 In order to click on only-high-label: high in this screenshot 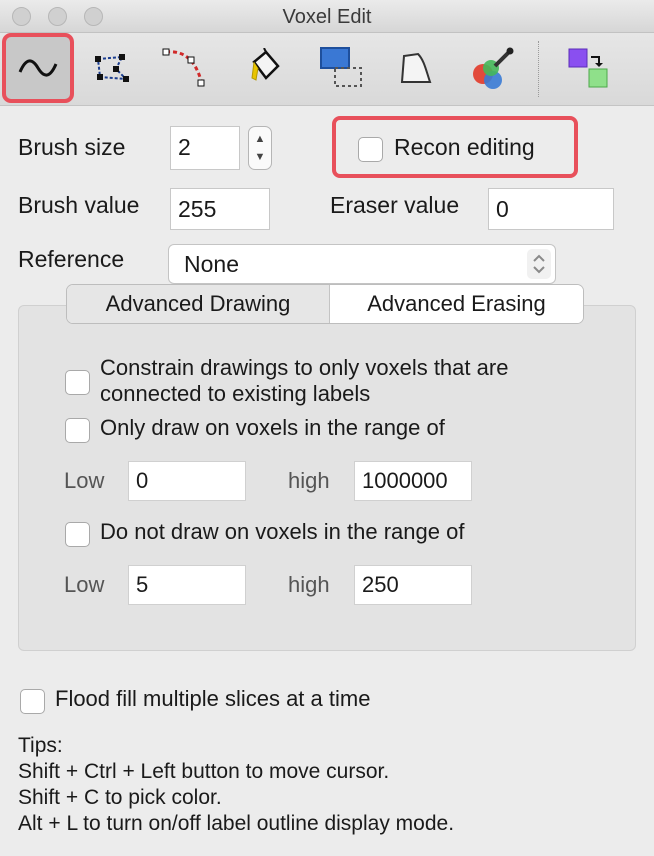, I will do `click(309, 480)`.